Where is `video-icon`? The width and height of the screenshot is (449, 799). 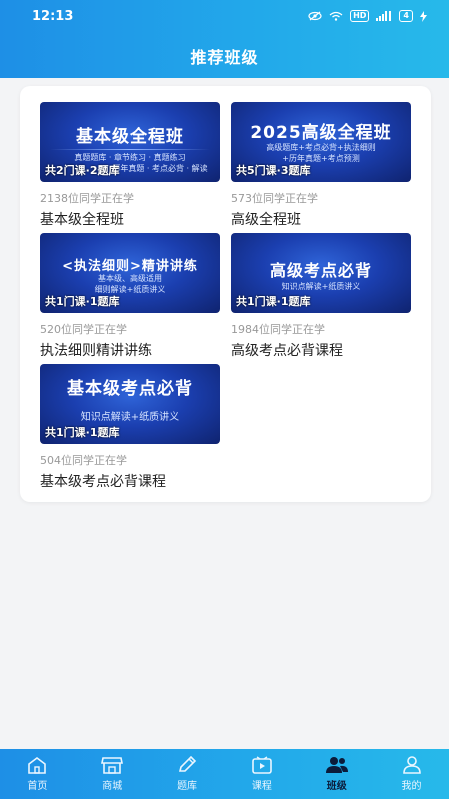 video-icon is located at coordinates (262, 765).